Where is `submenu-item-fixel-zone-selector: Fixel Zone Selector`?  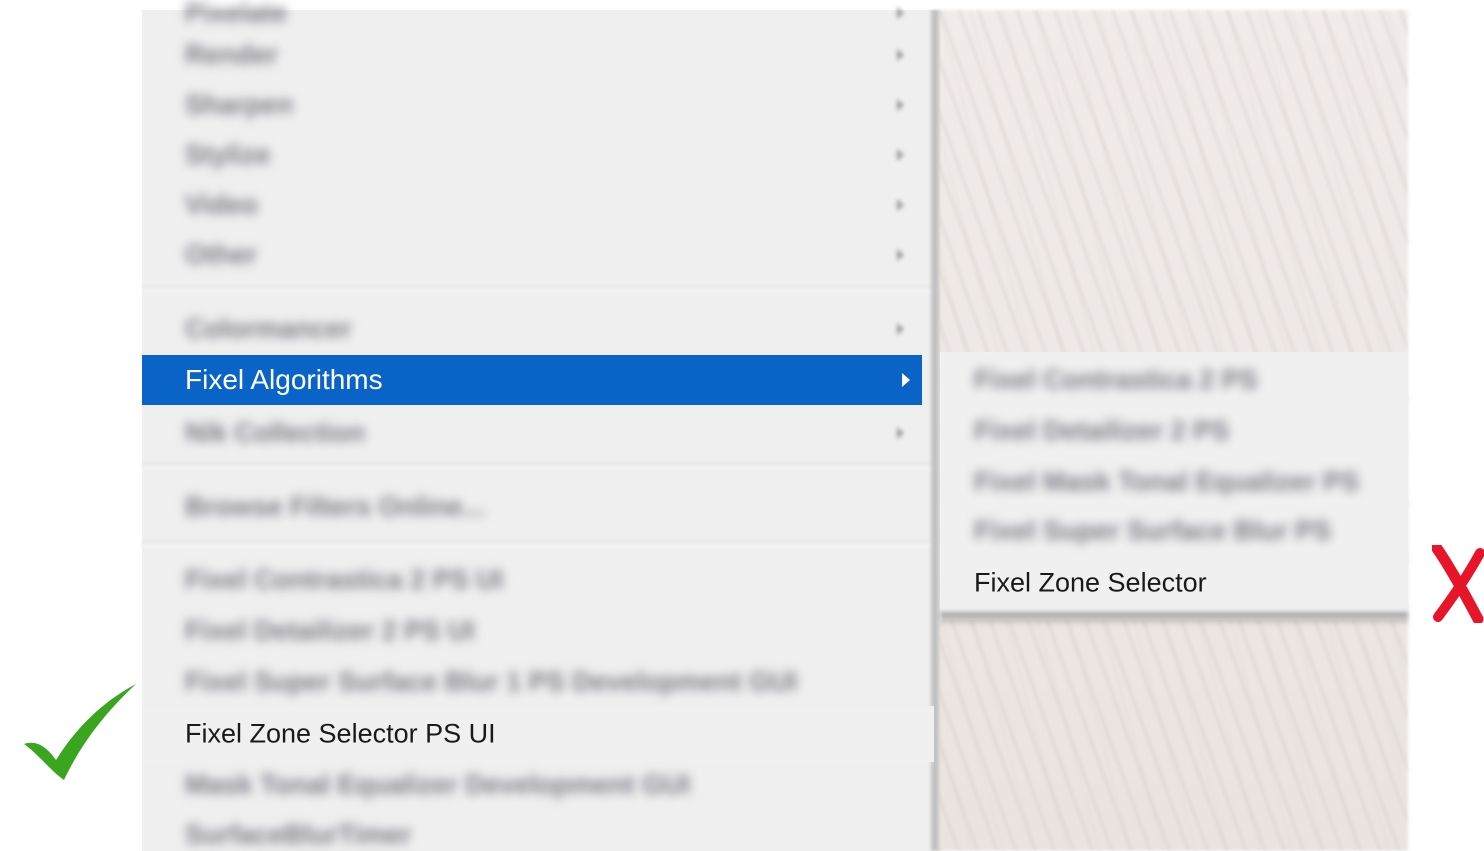 submenu-item-fixel-zone-selector: Fixel Zone Selector is located at coordinates (1174, 583).